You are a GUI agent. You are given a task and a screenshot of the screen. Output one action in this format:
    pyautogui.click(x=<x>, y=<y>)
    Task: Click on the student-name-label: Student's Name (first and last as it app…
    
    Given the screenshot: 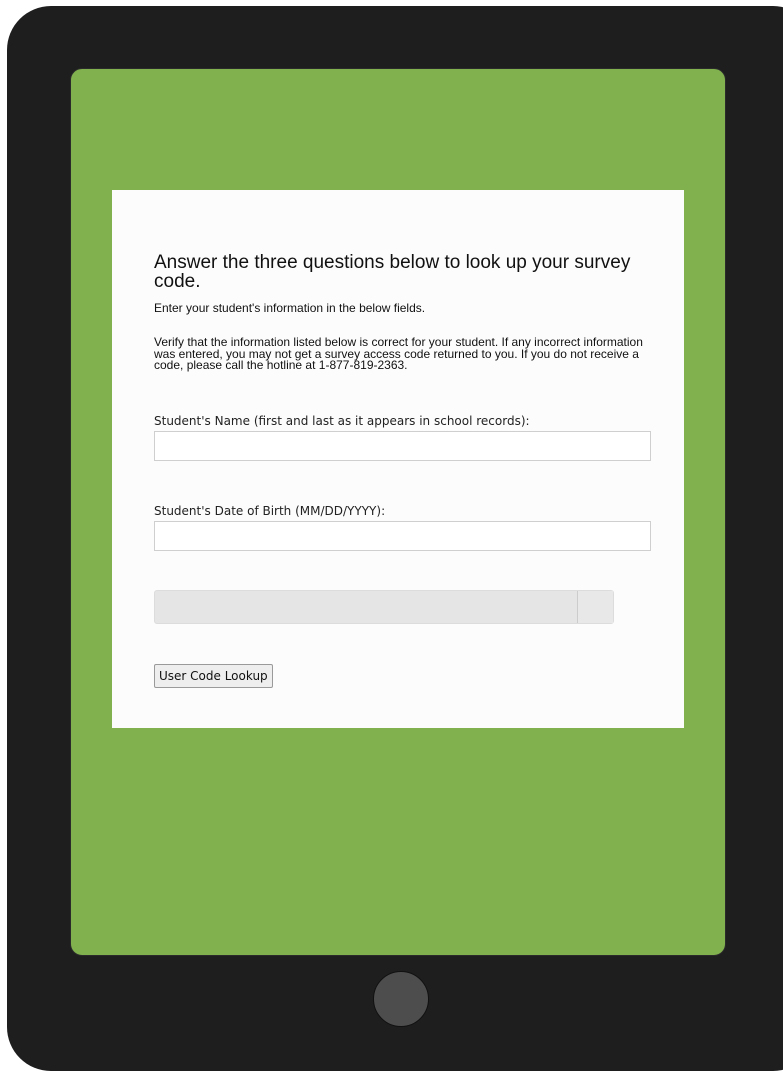 What is the action you would take?
    pyautogui.click(x=342, y=421)
    